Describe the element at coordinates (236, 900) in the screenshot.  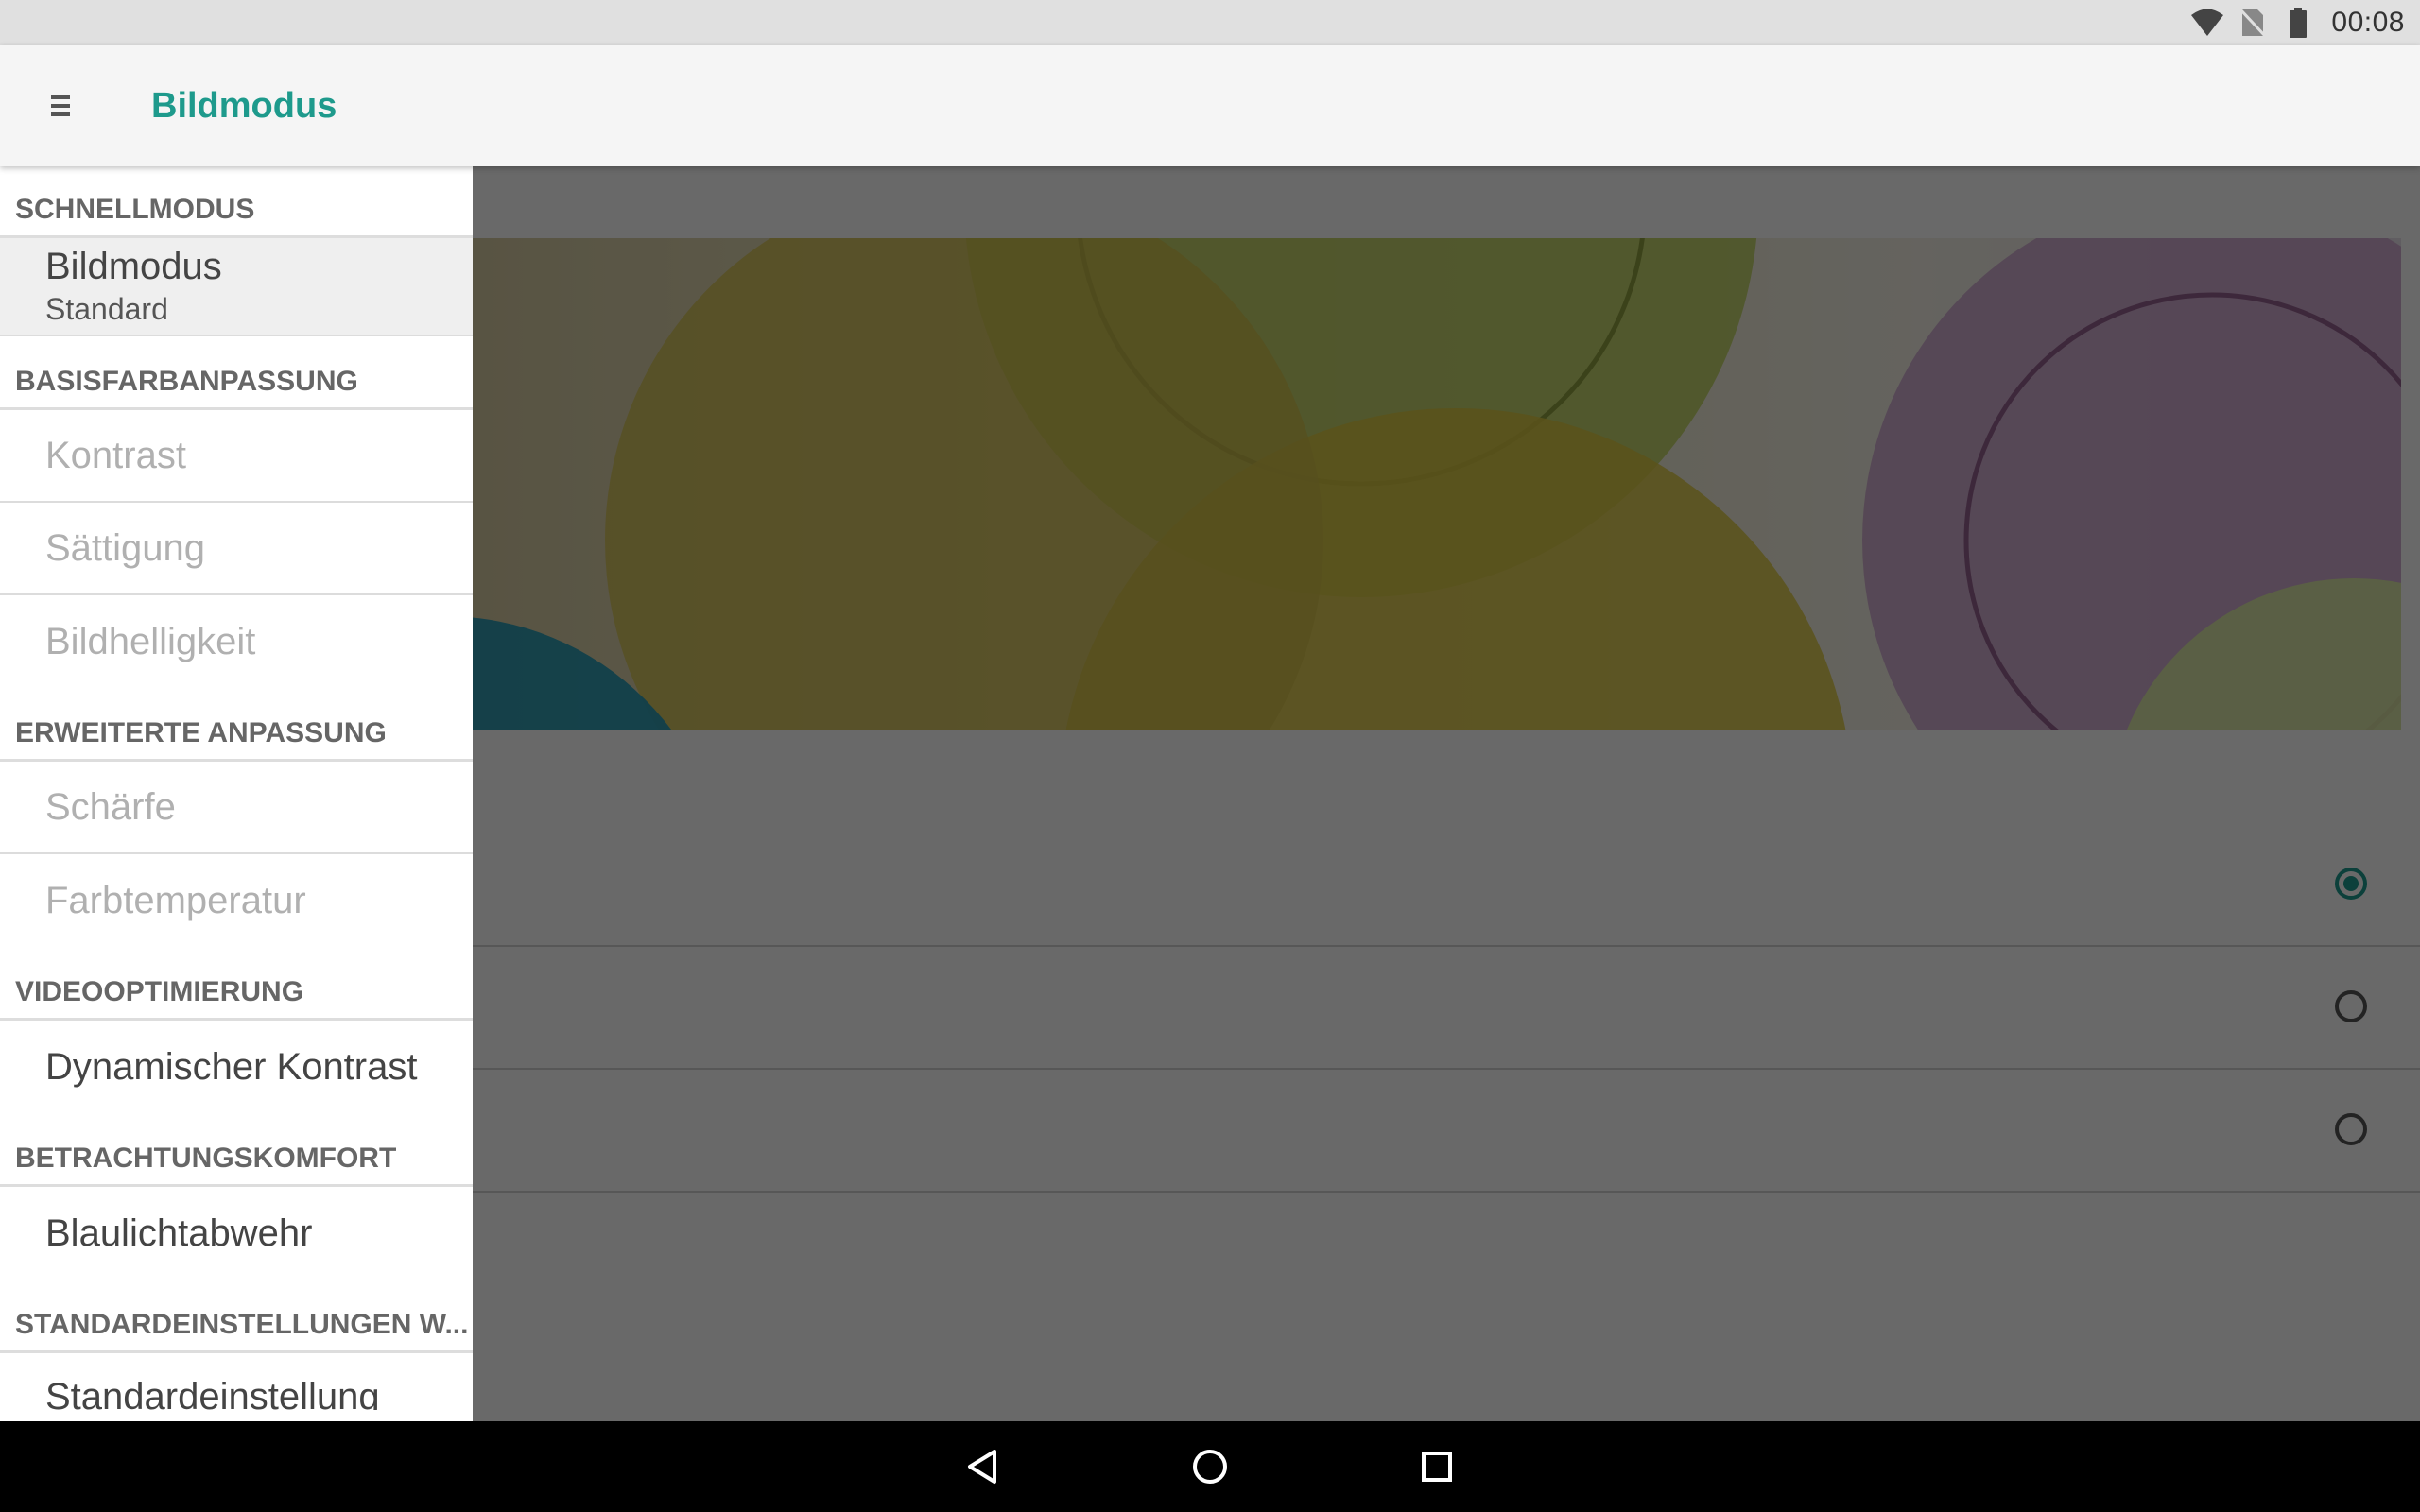
I see `drawer-item-farbtemperatur: Farbtemperatur` at that location.